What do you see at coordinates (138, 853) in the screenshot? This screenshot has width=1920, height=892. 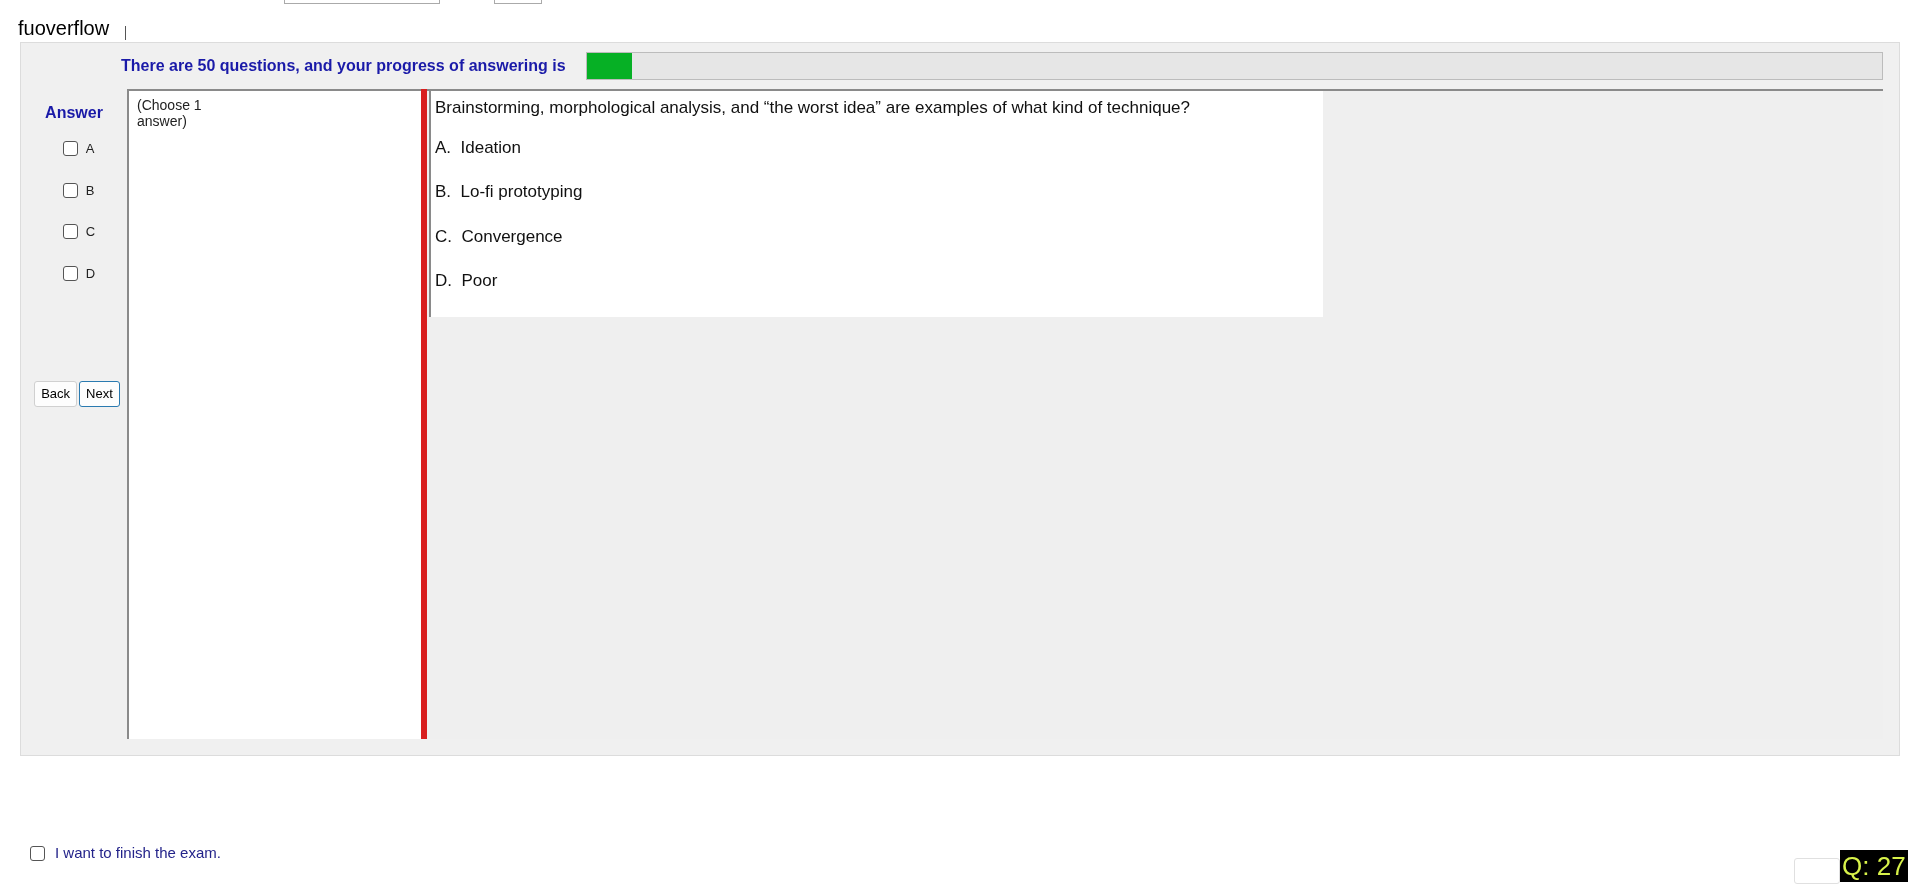 I see `finish-label: I want to finish the exam.` at bounding box center [138, 853].